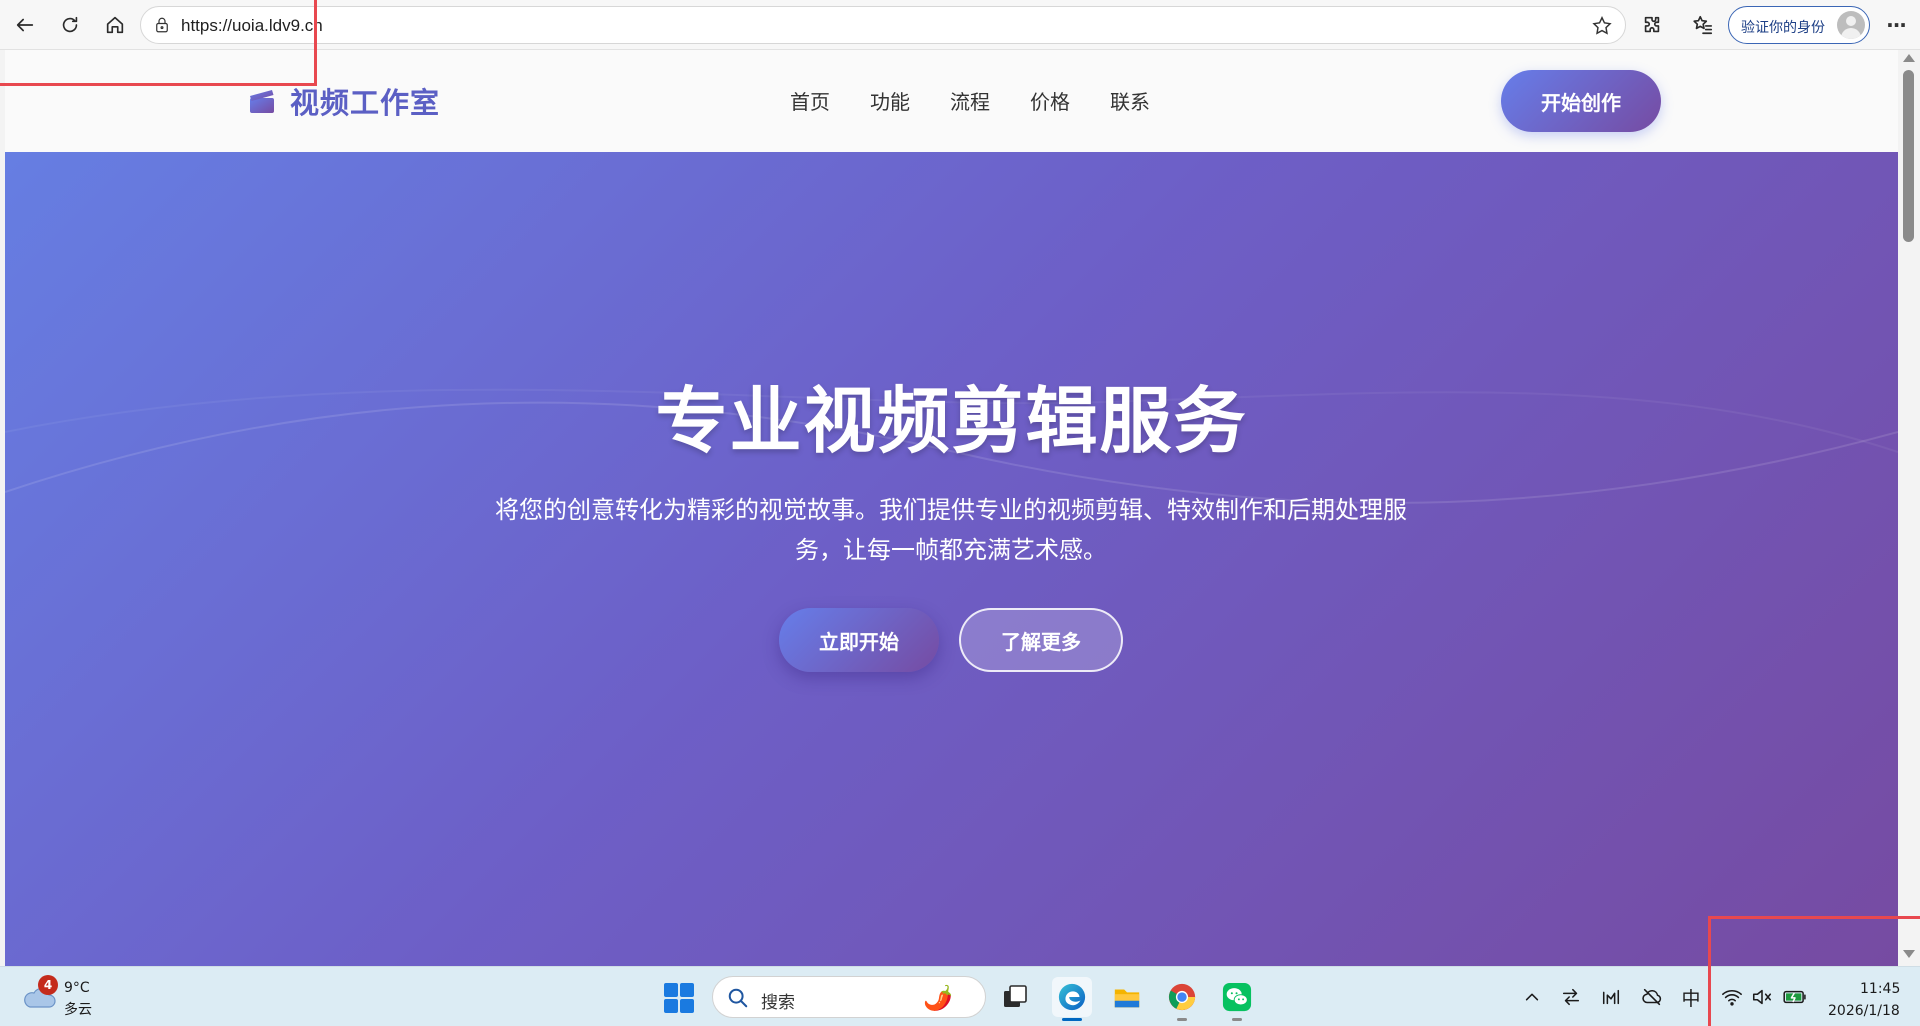  I want to click on start-now-button: 立即开始, so click(859, 640).